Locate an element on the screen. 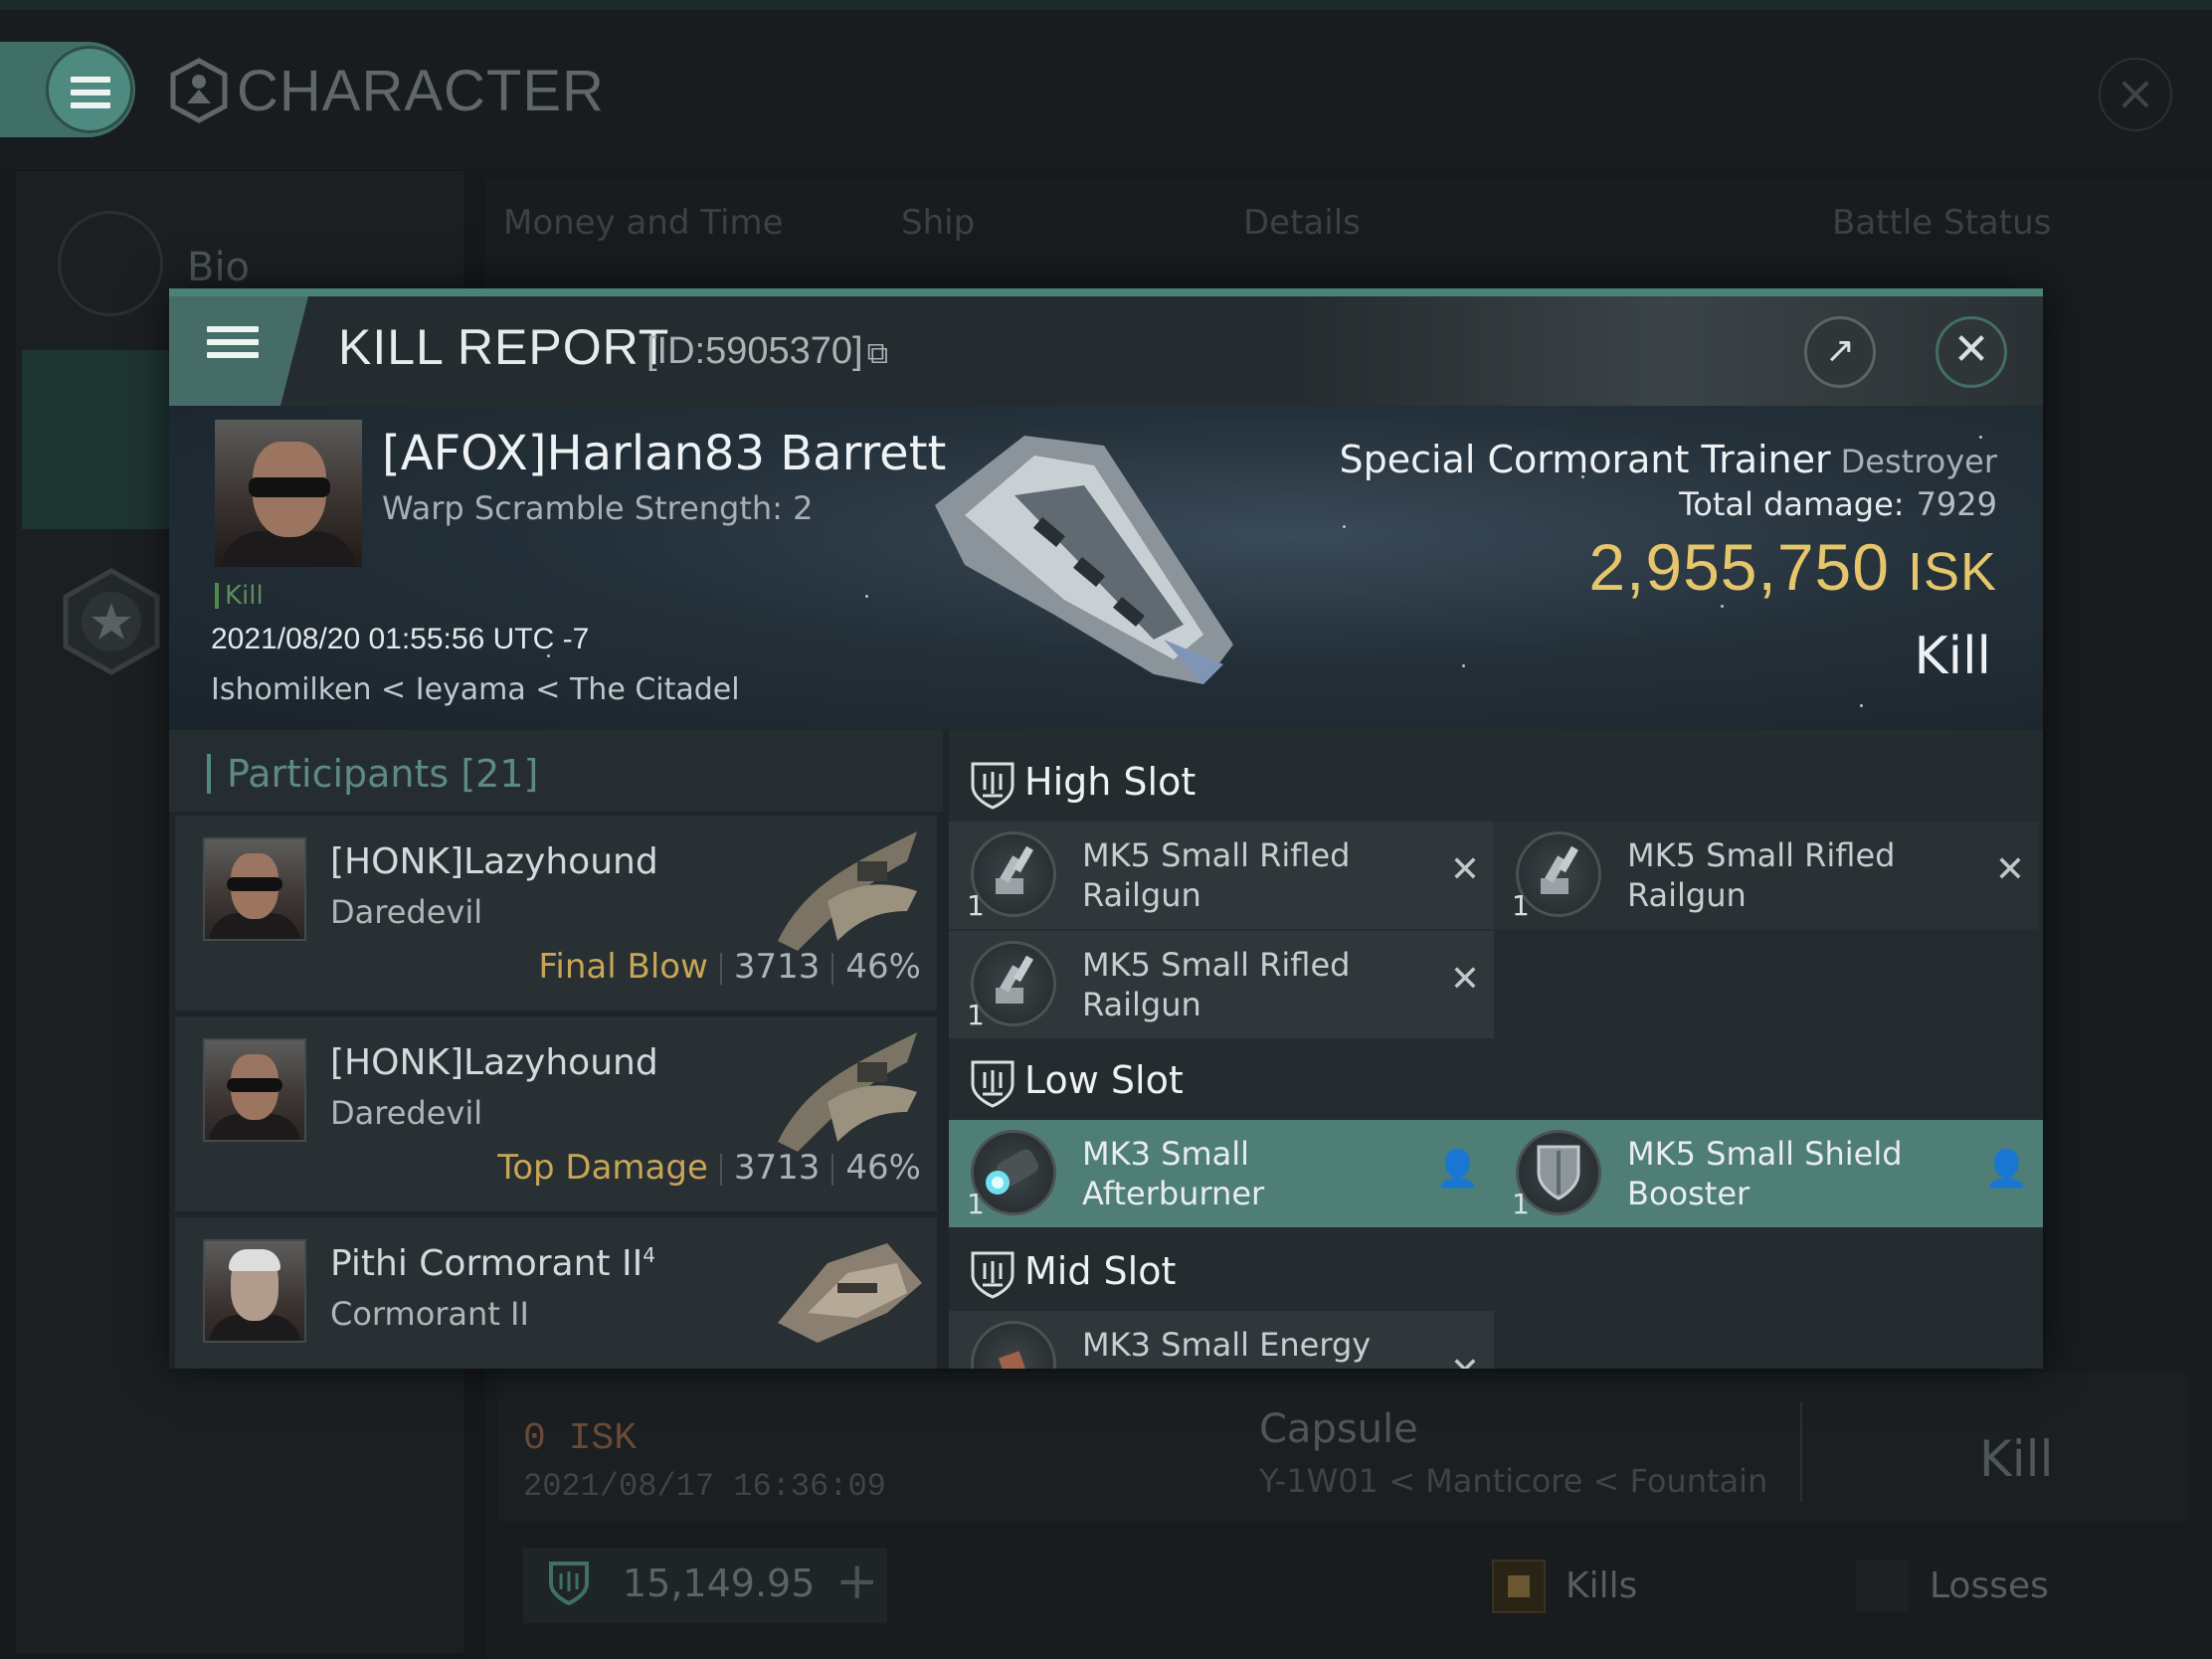 The image size is (2212, 1659). kill-location: Ishomilken < Ieyama < The Citadel is located at coordinates (475, 689).